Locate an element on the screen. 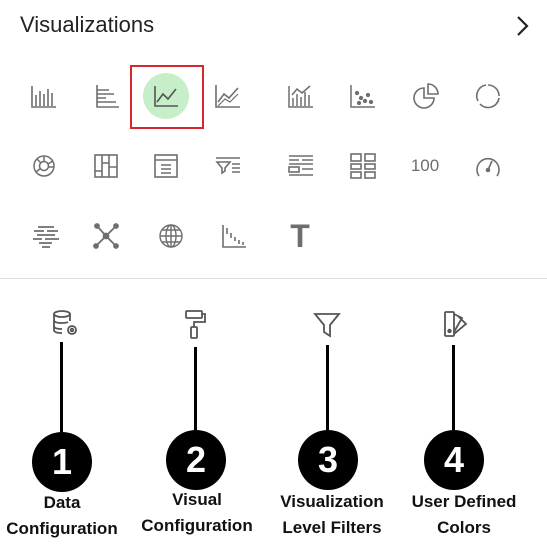  waterfall-chart-icon is located at coordinates (234, 236).